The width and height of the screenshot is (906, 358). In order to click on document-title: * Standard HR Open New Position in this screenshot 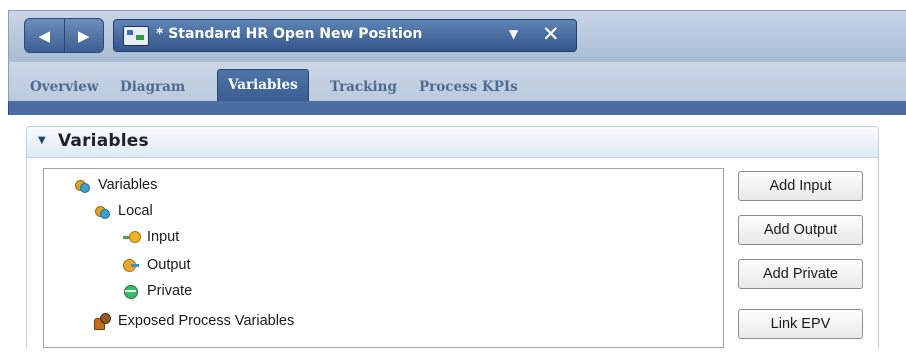, I will do `click(289, 34)`.